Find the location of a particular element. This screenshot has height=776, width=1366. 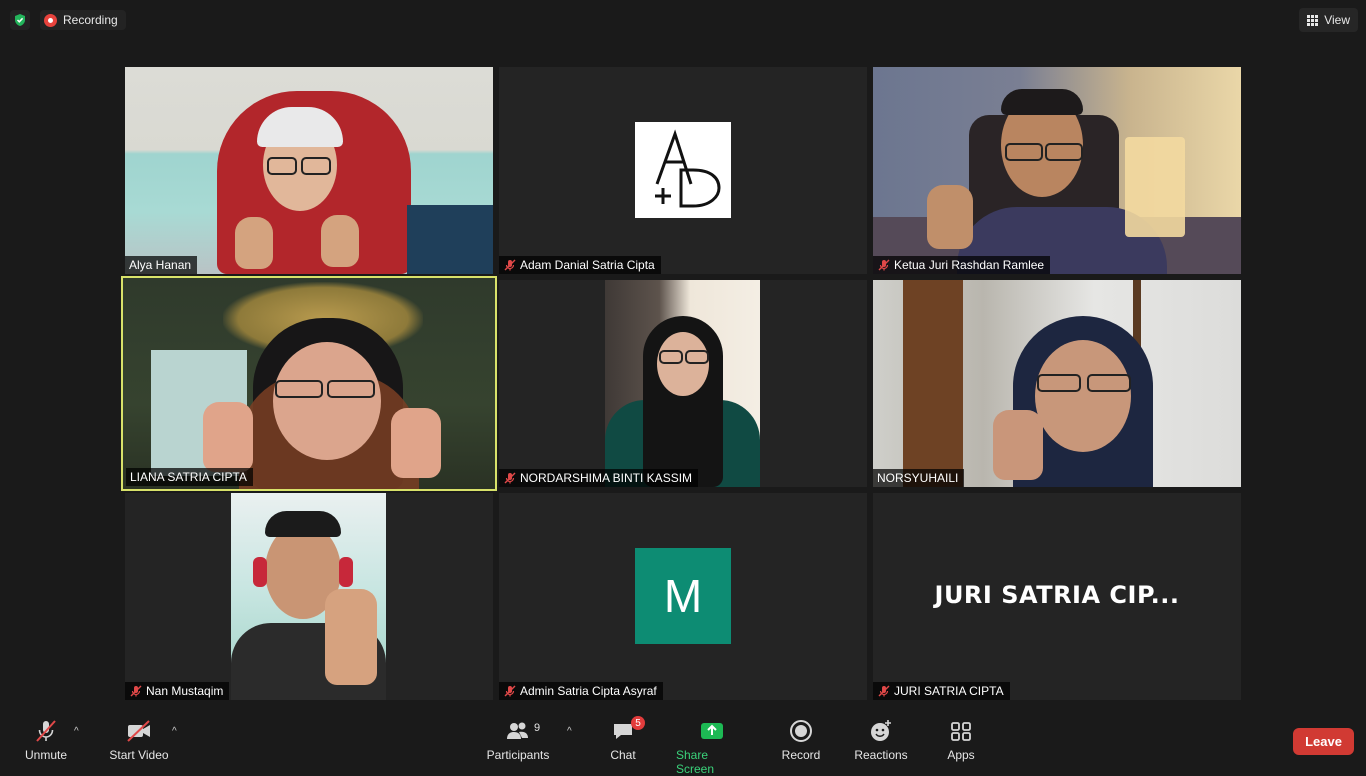

participant-name-tag: JURI SATRIA CIPTA is located at coordinates (941, 691).